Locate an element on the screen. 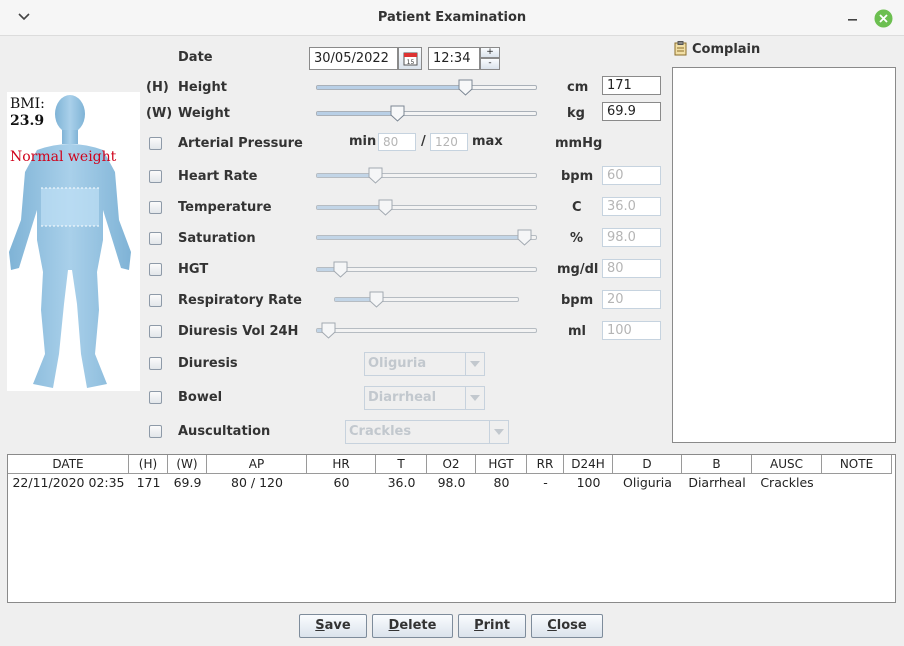  bowel-select: Diarrheal is located at coordinates (424, 398).